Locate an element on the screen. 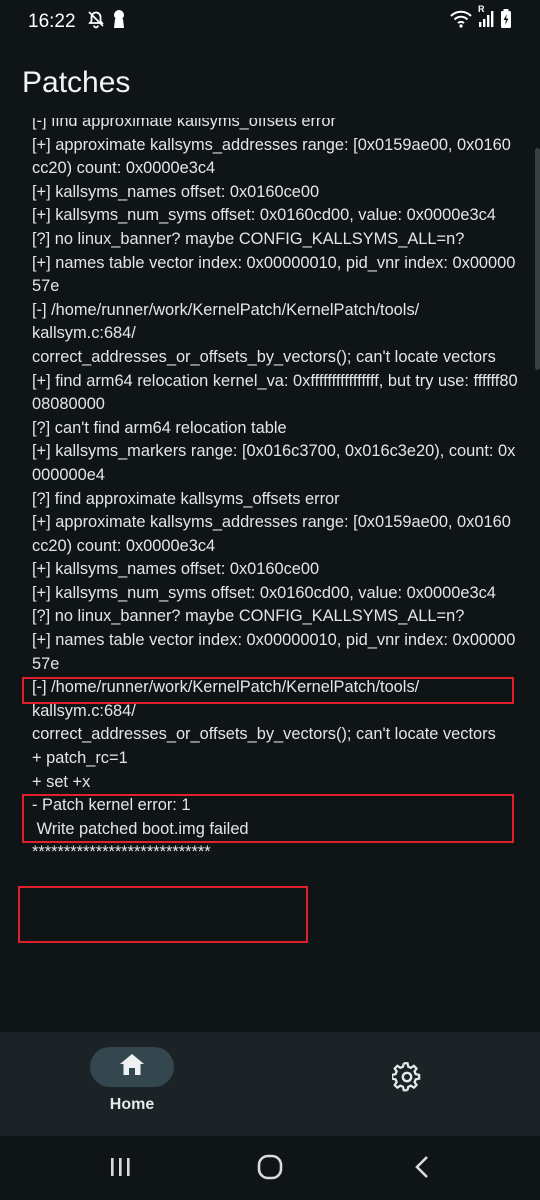 The image size is (540, 1200). back-button is located at coordinates (422, 1169).